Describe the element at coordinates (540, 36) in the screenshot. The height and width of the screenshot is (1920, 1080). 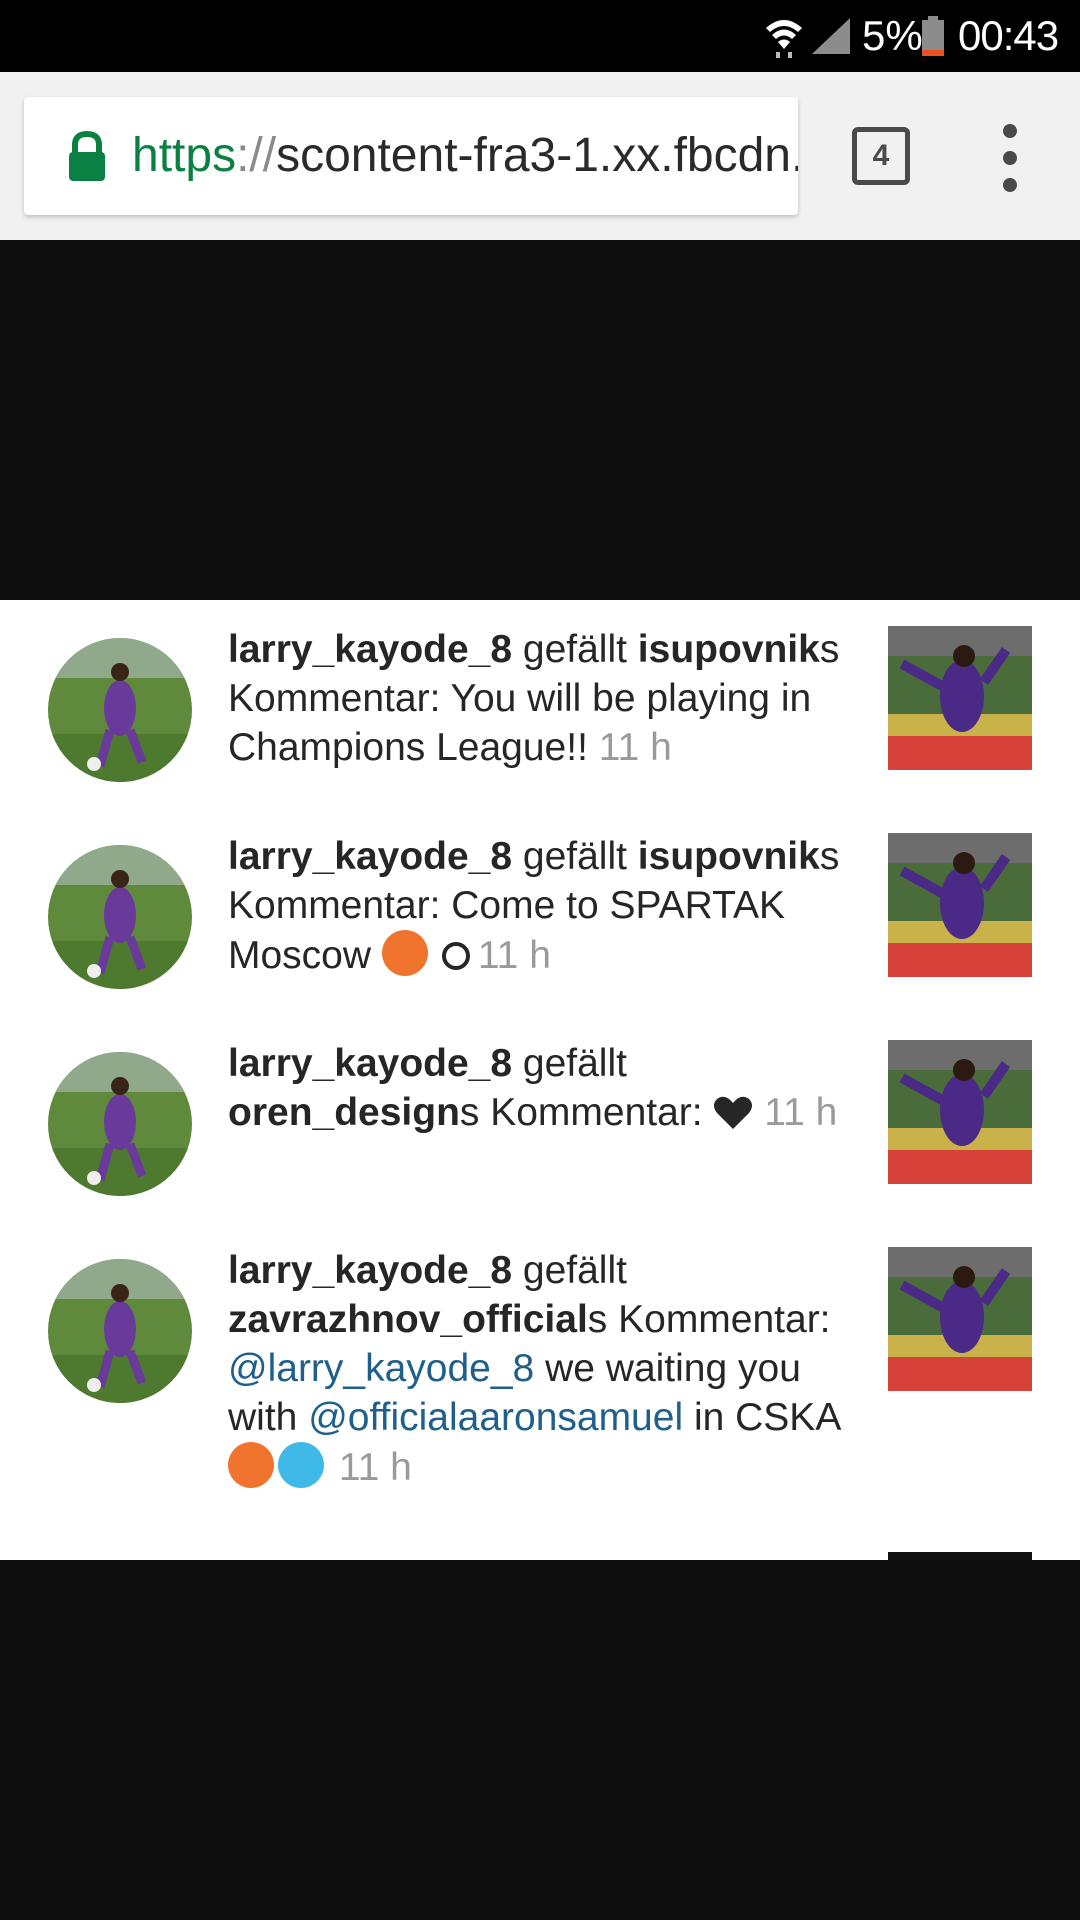
I see `status-bar: 5% 00:43` at that location.